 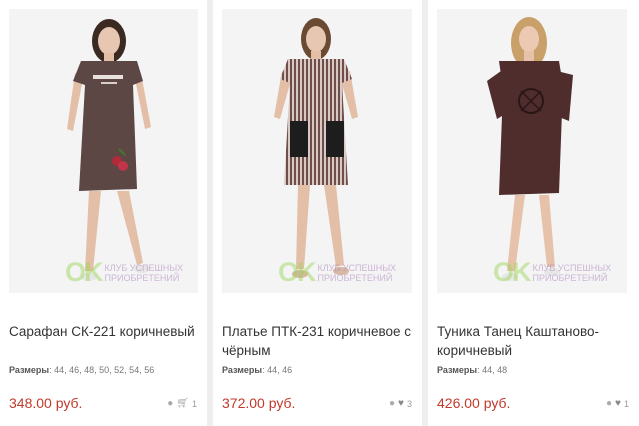 I want to click on product-sizes: Размеры: 44, 46, 48, 50, 52, 54, 56, so click(x=82, y=370).